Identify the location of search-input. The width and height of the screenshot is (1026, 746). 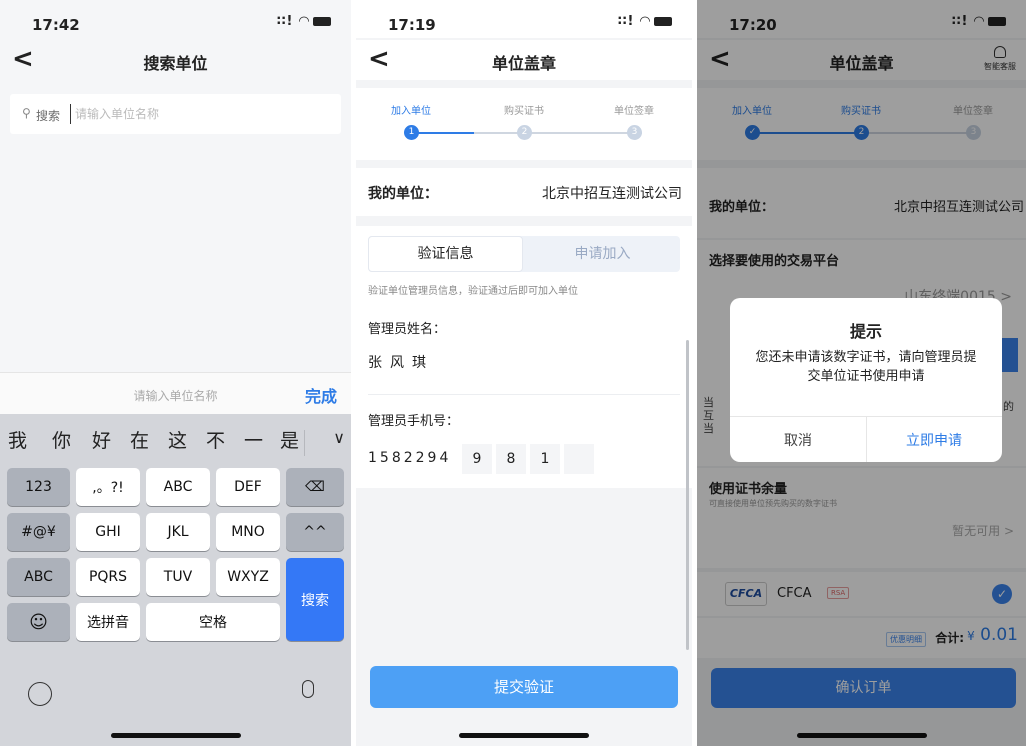
(195, 114).